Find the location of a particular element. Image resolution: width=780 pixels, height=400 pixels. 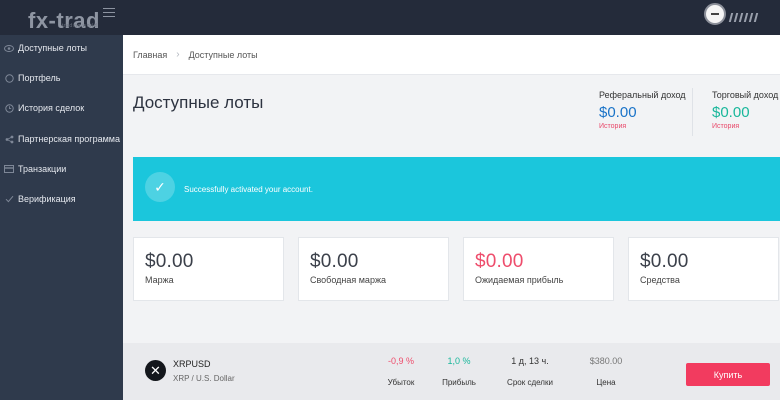

sidebar-item-verification: Верификация is located at coordinates (61, 199).